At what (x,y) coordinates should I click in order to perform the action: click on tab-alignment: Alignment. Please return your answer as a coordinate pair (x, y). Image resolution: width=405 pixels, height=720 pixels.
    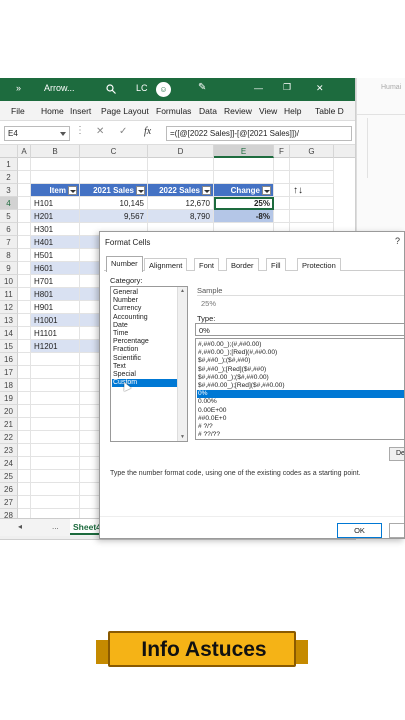
    Looking at the image, I should click on (166, 264).